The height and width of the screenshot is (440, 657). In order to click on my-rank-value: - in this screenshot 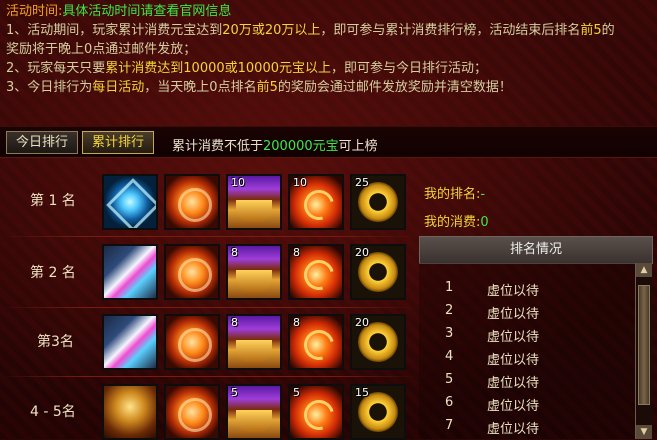, I will do `click(483, 194)`.